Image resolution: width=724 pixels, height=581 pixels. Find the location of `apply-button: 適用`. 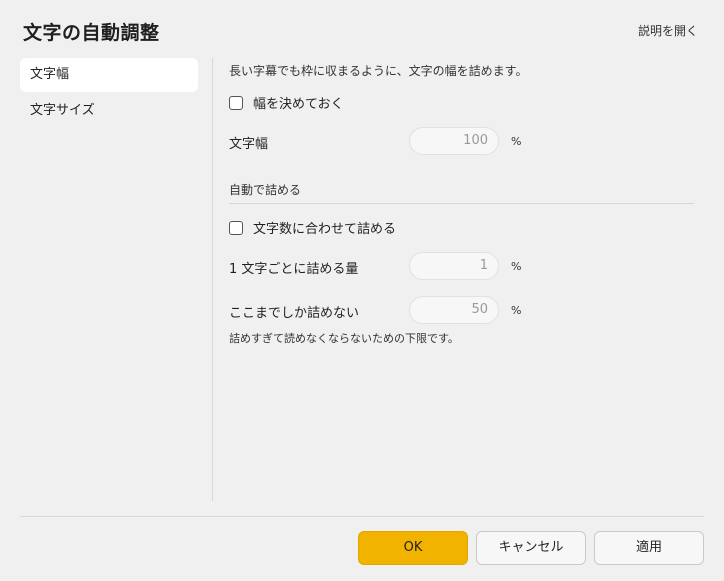

apply-button: 適用 is located at coordinates (649, 548).